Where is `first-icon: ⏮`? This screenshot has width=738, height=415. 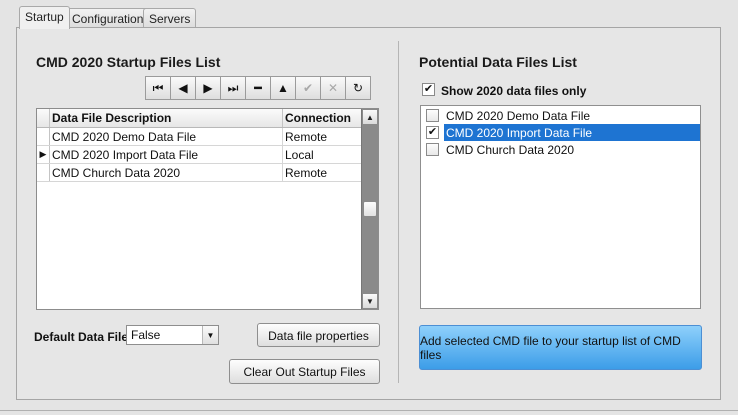 first-icon: ⏮ is located at coordinates (158, 87).